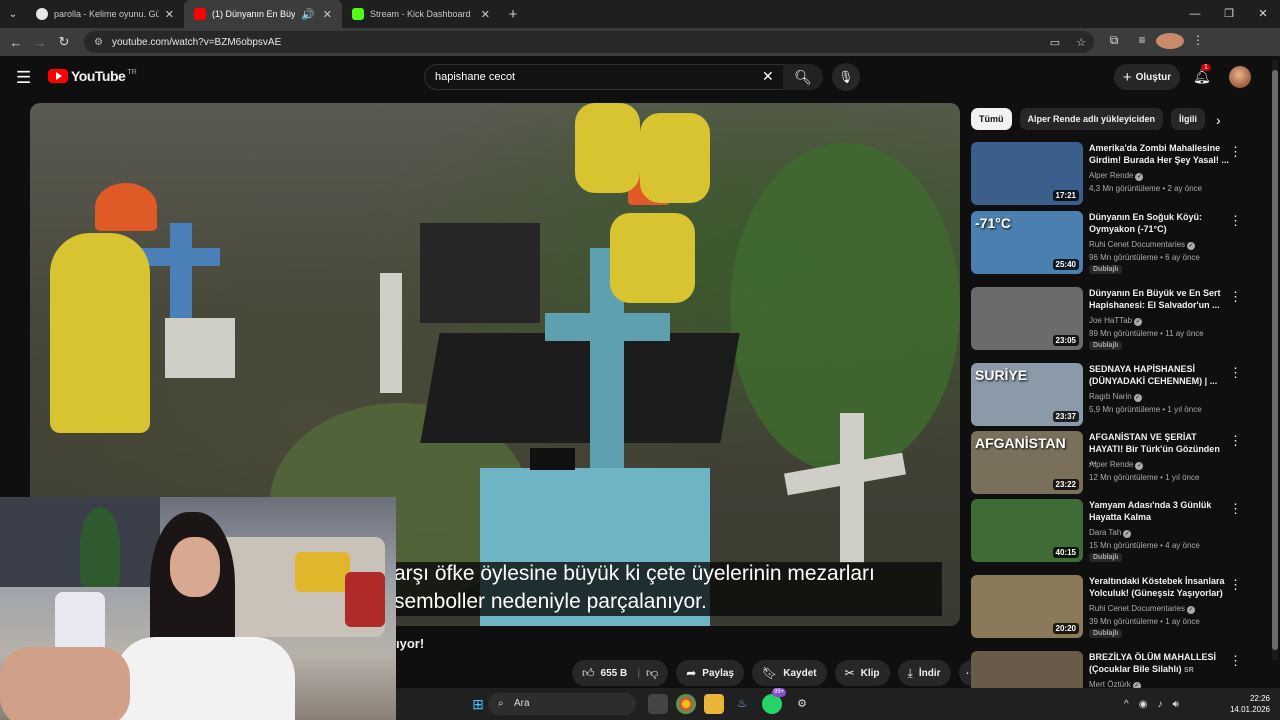  I want to click on like-button: 👍︎ 655 B | 👎︎, so click(620, 673).